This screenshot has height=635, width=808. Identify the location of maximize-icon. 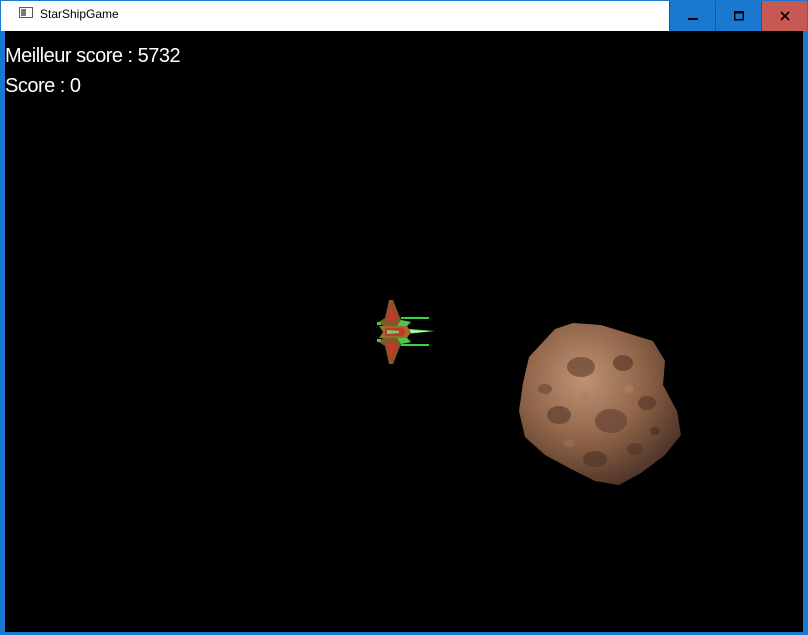
(738, 16).